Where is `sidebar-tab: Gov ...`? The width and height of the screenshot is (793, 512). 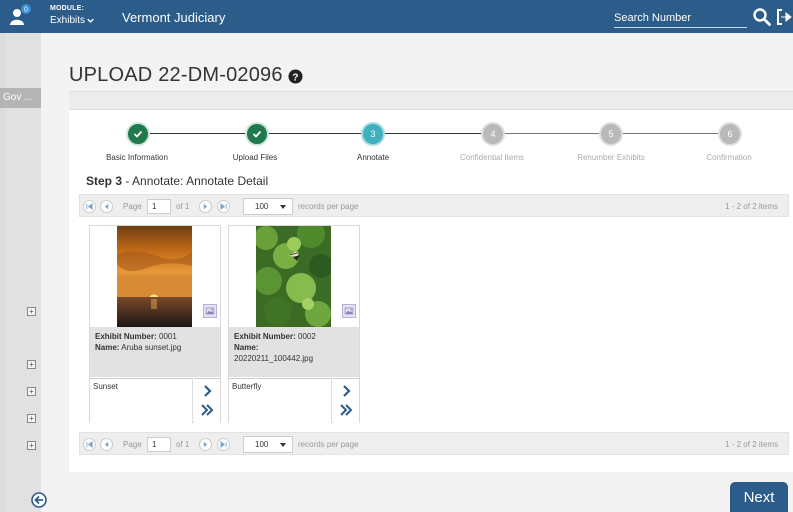
sidebar-tab: Gov ... is located at coordinates (20, 98).